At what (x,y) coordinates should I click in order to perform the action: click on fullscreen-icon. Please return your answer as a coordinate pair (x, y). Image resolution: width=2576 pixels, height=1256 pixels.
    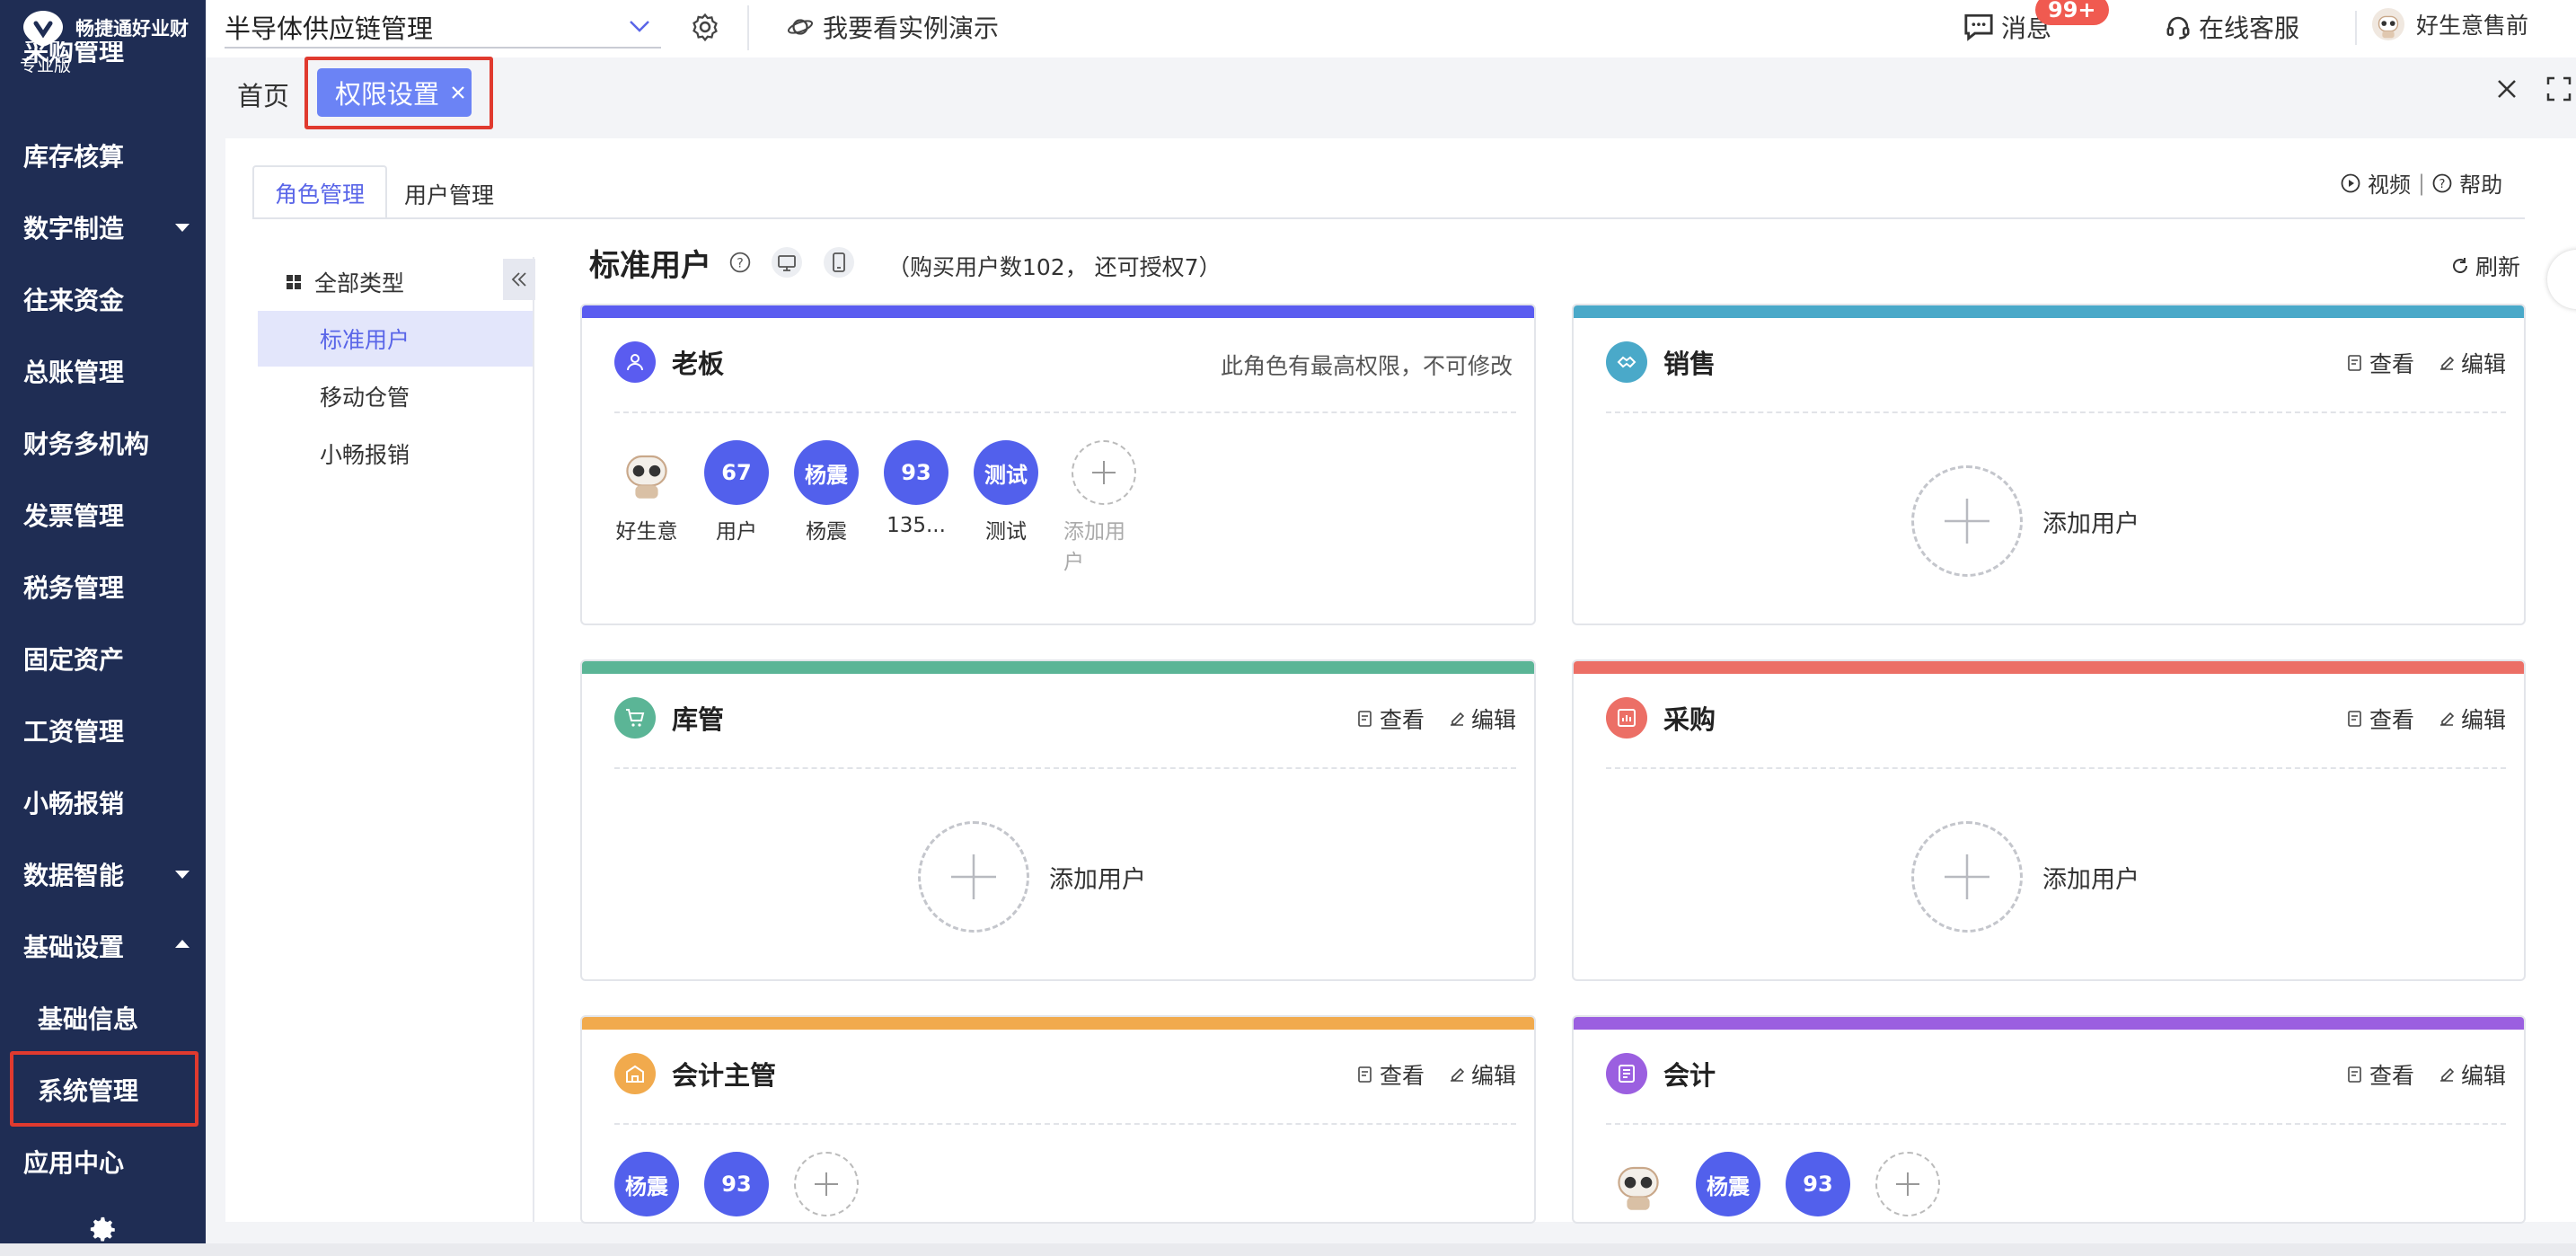
    Looking at the image, I should click on (2558, 88).